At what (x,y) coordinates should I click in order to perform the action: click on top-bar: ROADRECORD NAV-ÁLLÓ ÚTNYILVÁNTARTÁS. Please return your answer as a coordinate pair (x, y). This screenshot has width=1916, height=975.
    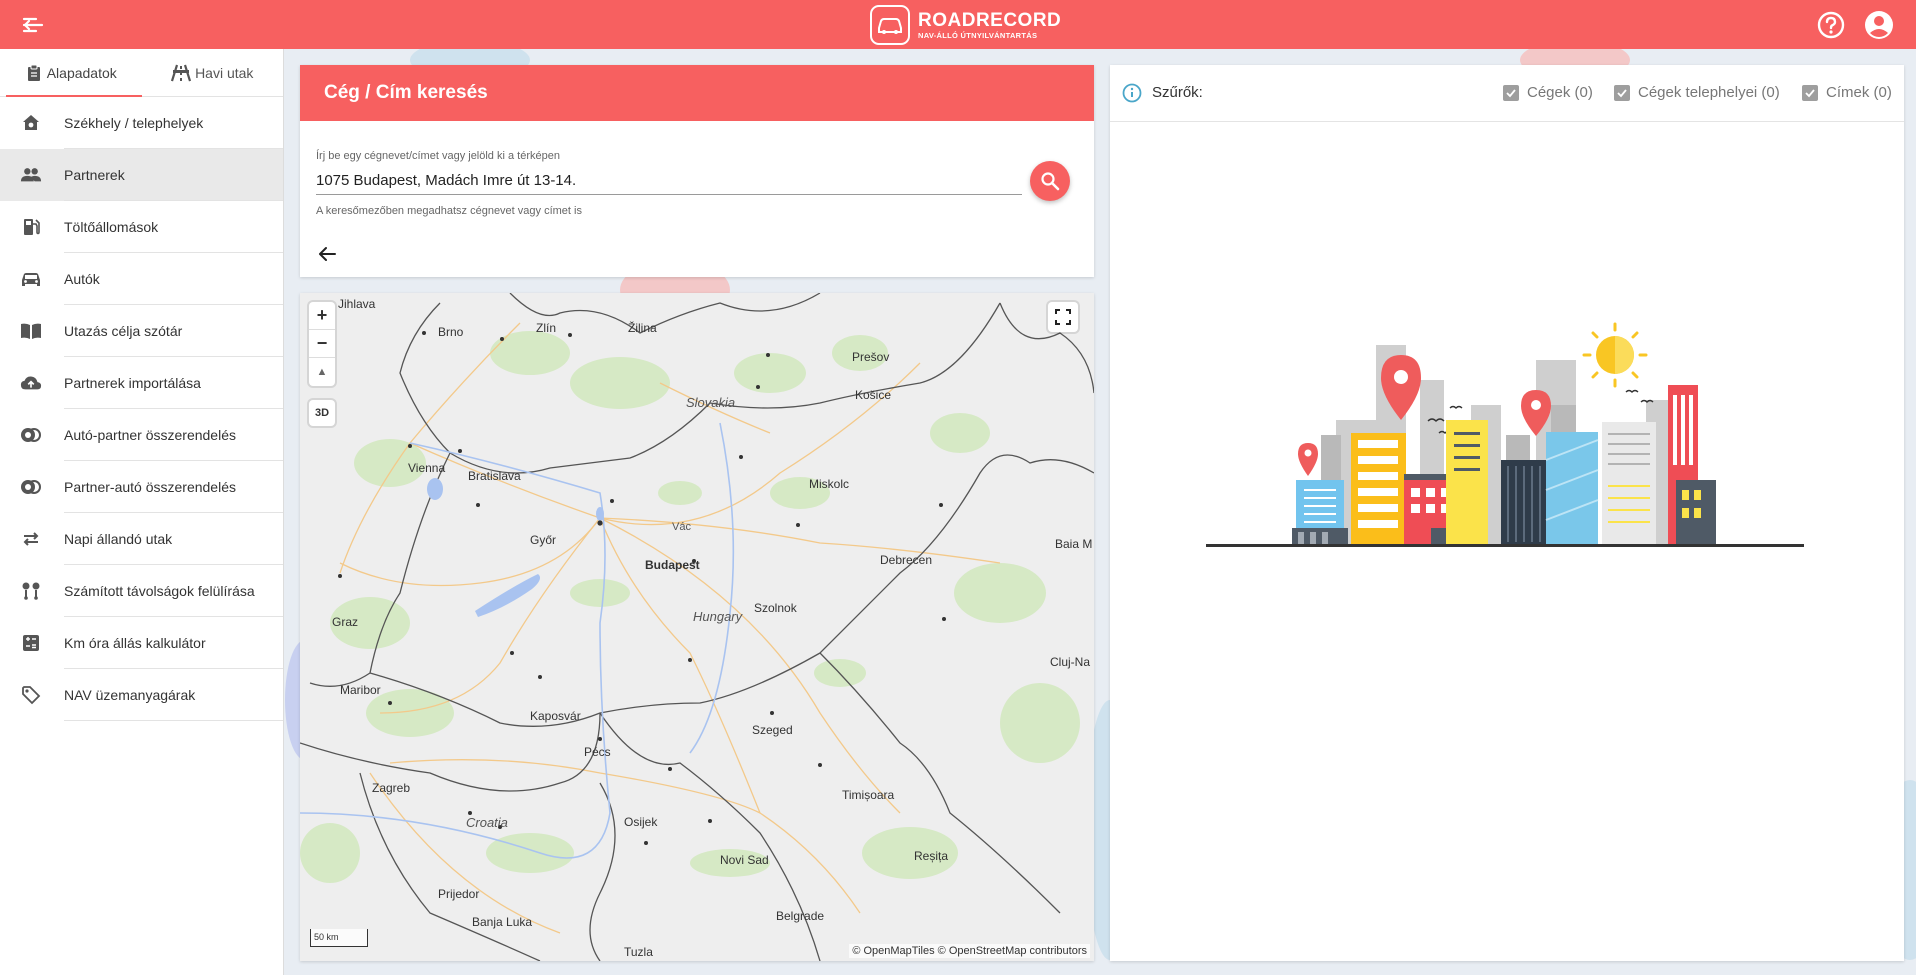
    Looking at the image, I should click on (958, 24).